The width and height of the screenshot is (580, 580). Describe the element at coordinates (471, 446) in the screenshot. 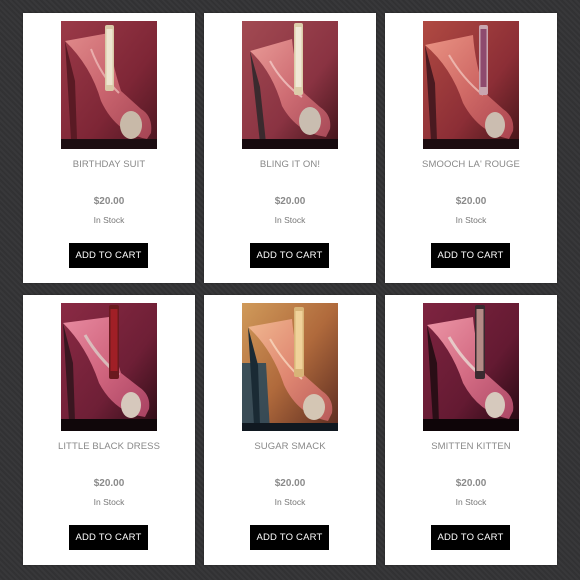

I see `product-name: SMITTEN KITTEN` at that location.